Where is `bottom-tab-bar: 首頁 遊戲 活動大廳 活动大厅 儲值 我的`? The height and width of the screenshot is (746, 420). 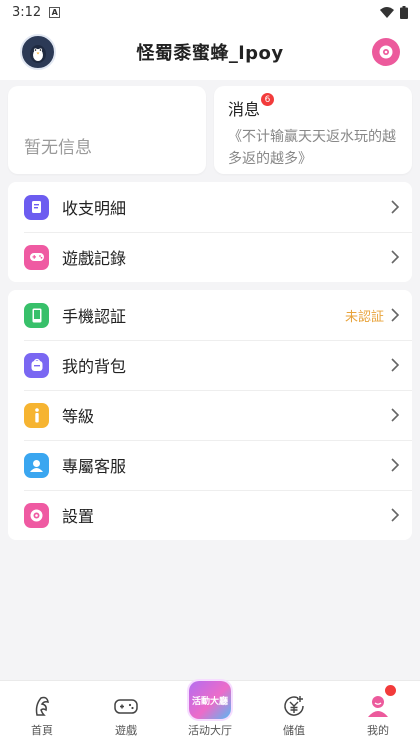
bottom-tab-bar: 首頁 遊戲 活動大廳 活动大厅 儲值 我的 is located at coordinates (210, 713).